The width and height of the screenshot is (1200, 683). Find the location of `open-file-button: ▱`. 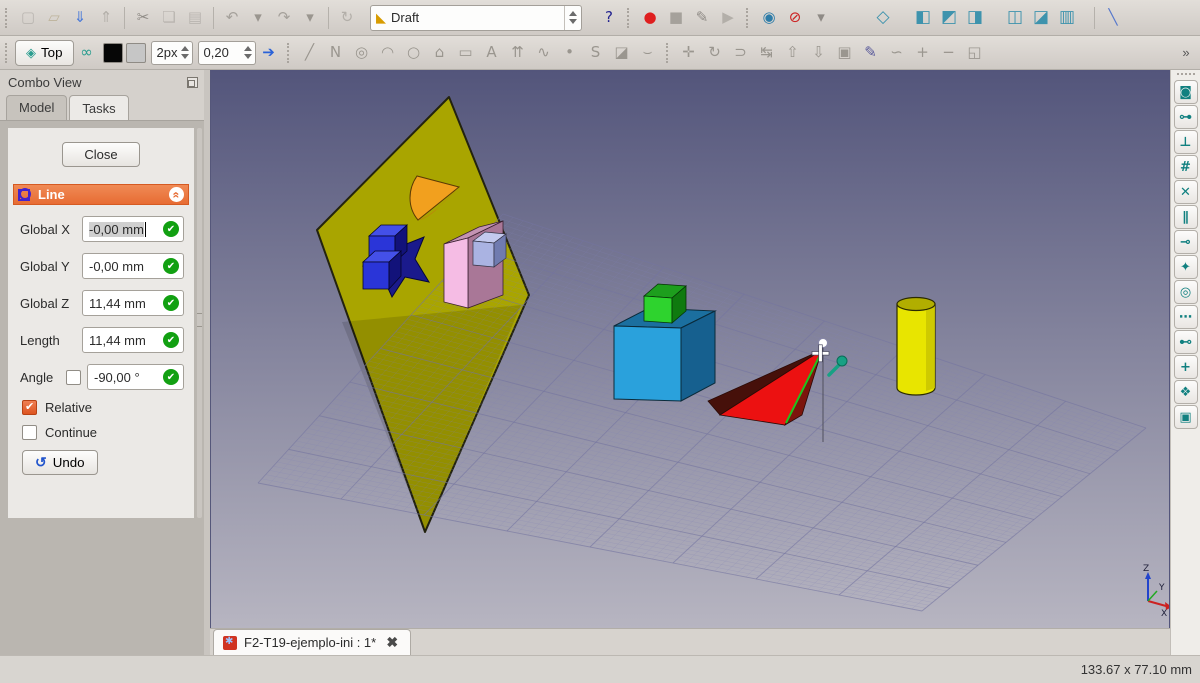

open-file-button: ▱ is located at coordinates (54, 18).